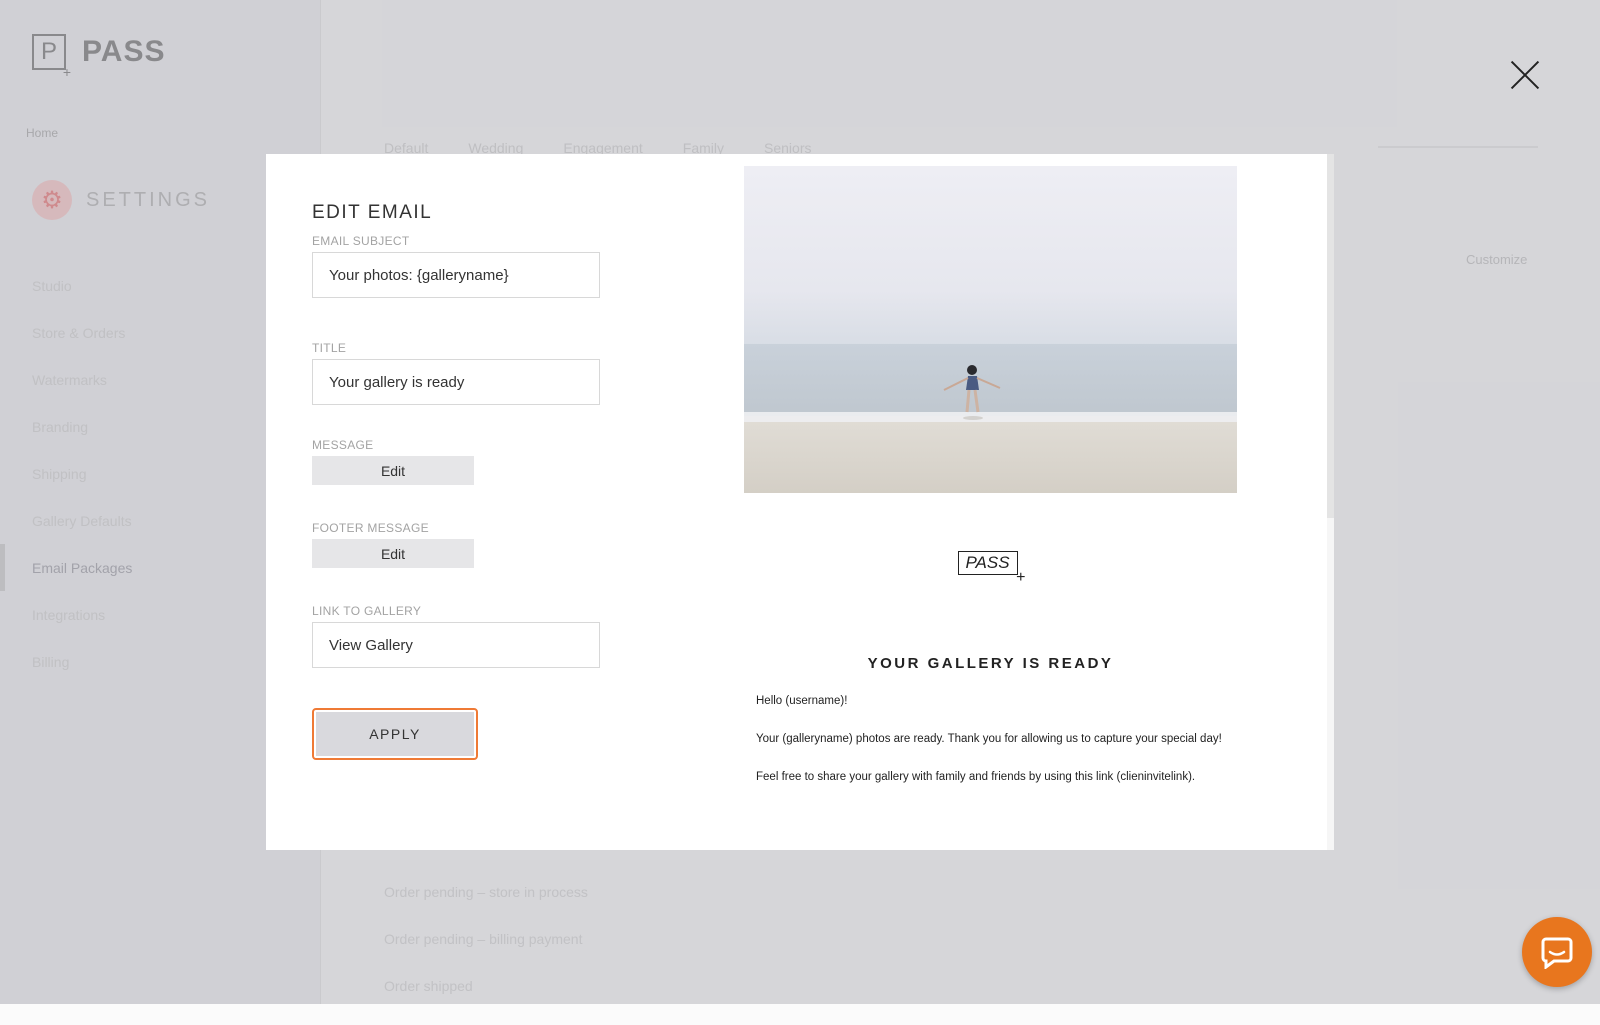  Describe the element at coordinates (1525, 75) in the screenshot. I see `close-icon` at that location.